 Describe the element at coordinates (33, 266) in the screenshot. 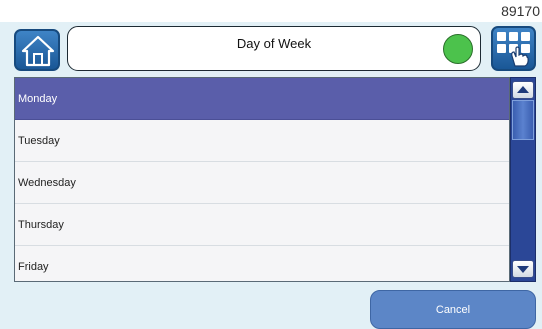

I see `list-item-label: Friday` at that location.